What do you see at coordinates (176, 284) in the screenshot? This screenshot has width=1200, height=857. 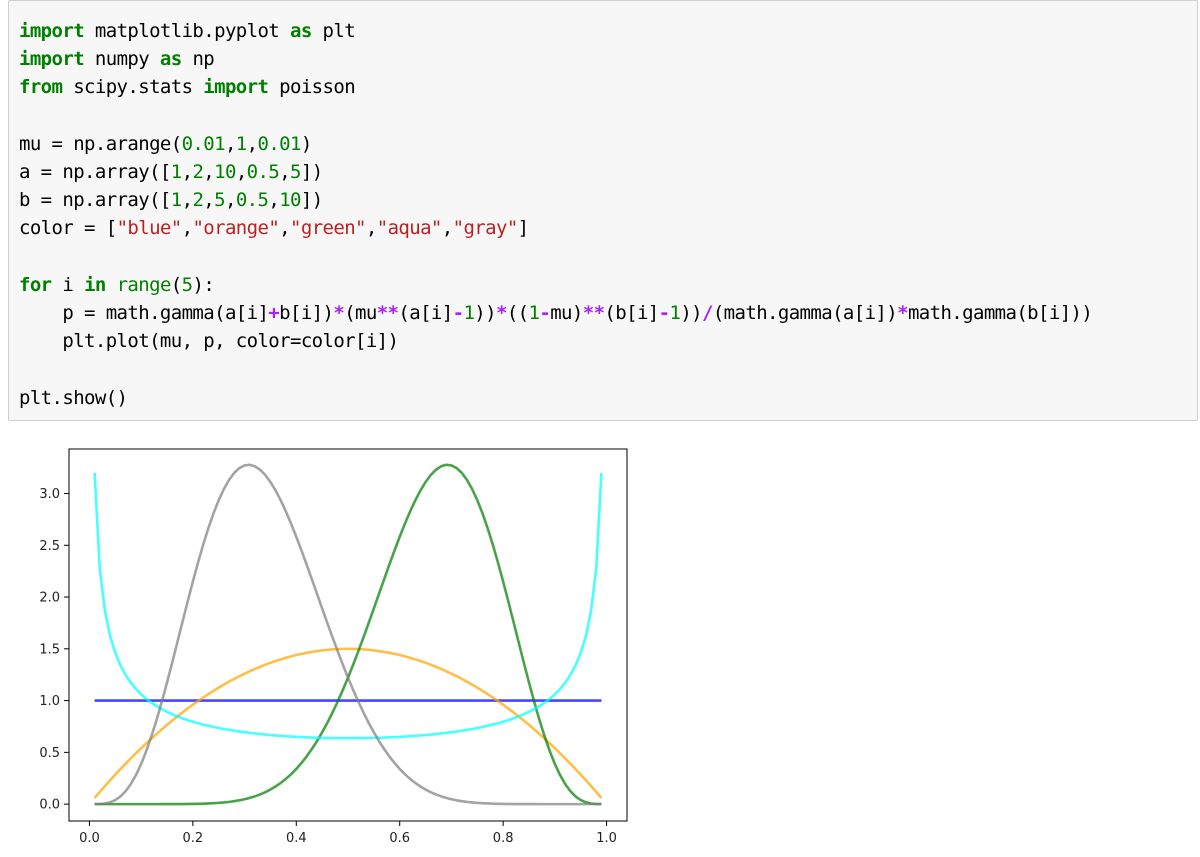 I see `code-token: (` at bounding box center [176, 284].